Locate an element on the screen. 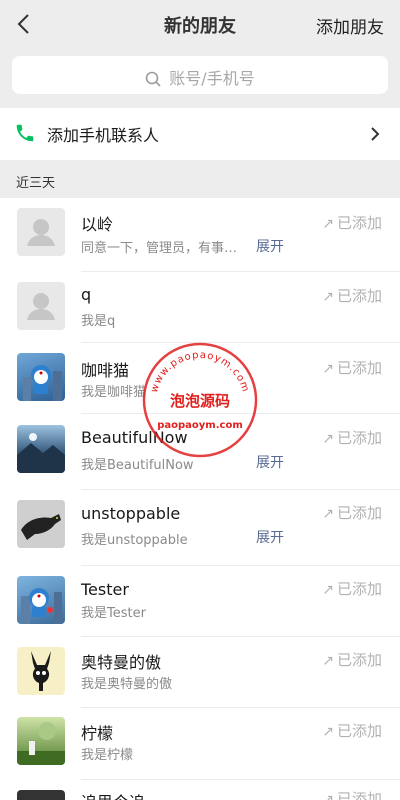  add-friend-button: 添加朋友 is located at coordinates (350, 25).